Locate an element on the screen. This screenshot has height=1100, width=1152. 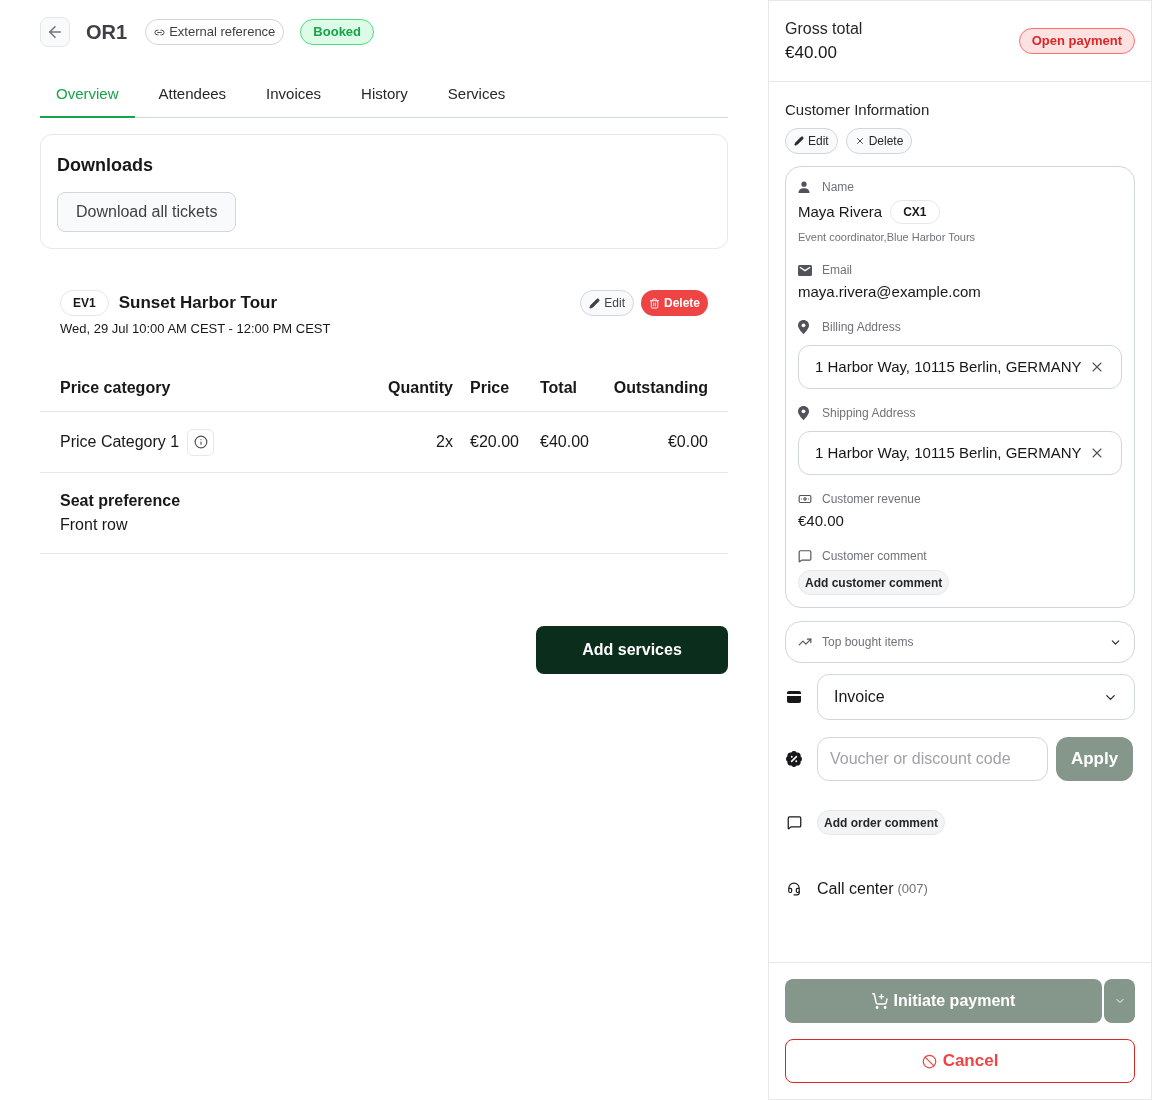
envelope-icon is located at coordinates (805, 270).